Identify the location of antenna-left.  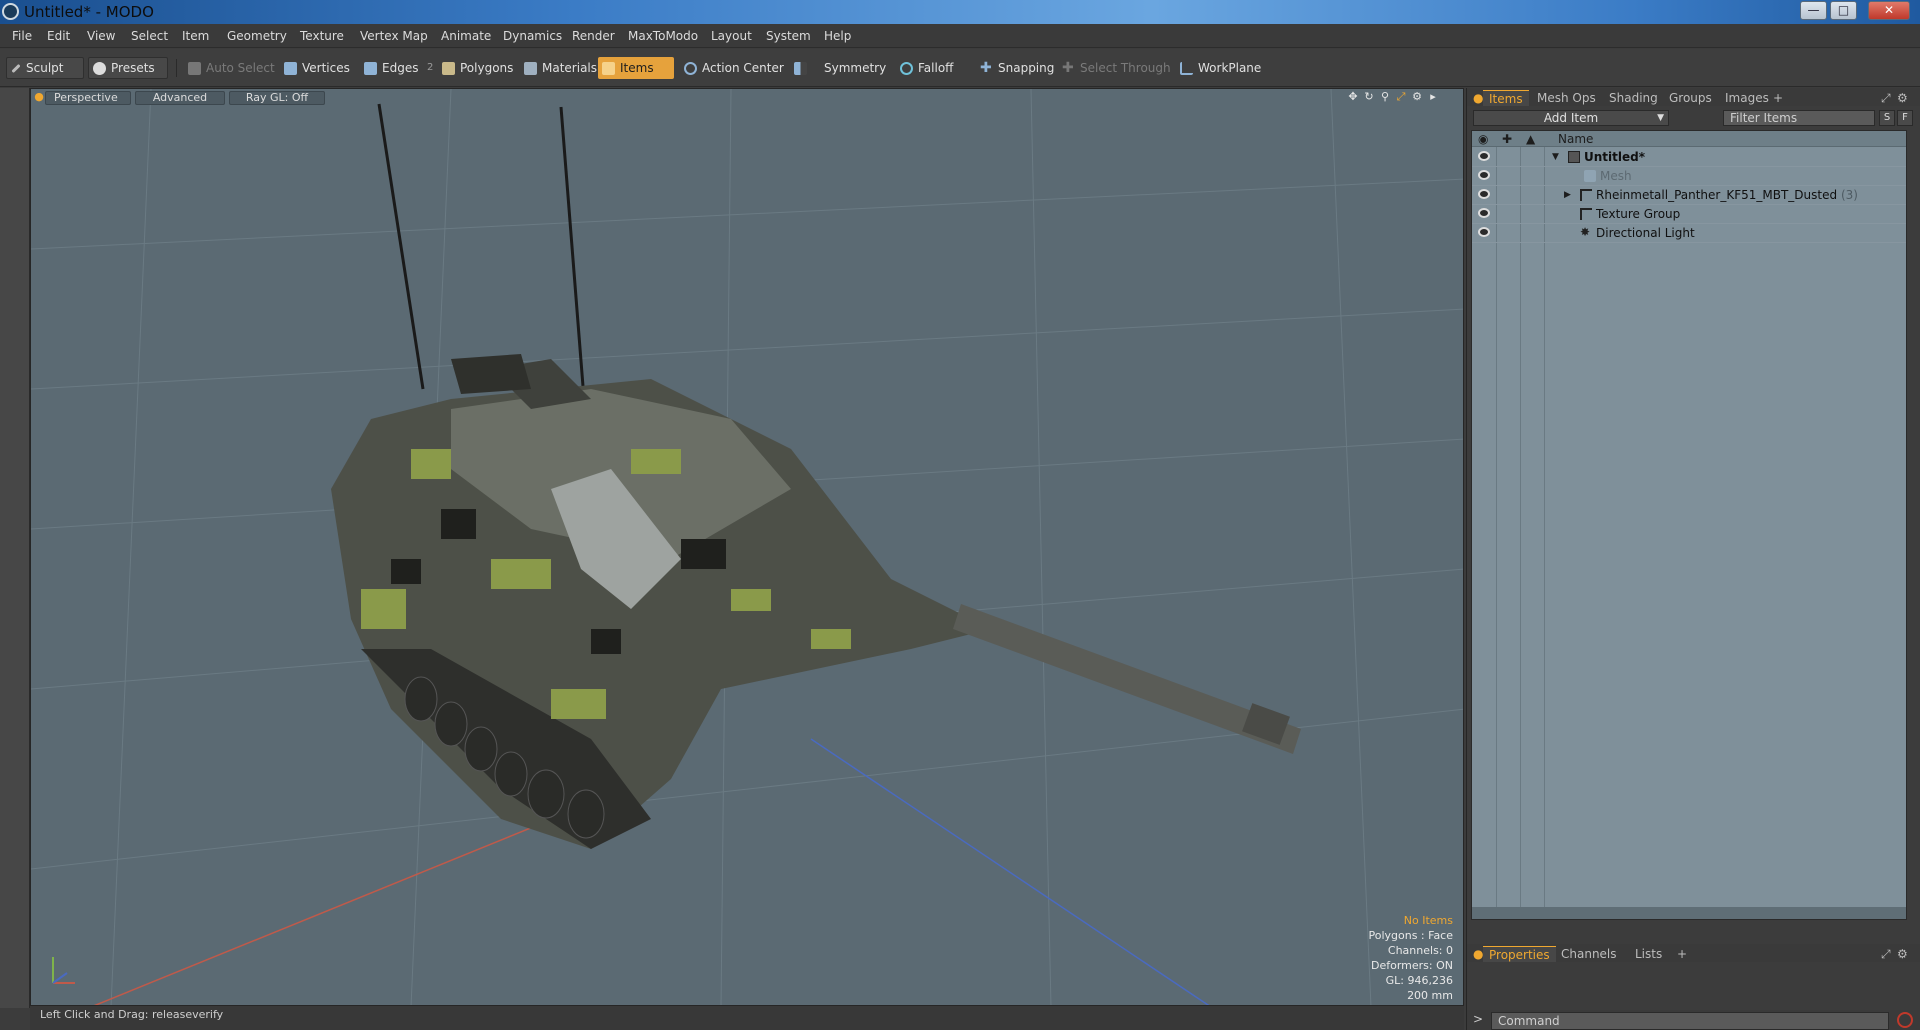
(401, 246).